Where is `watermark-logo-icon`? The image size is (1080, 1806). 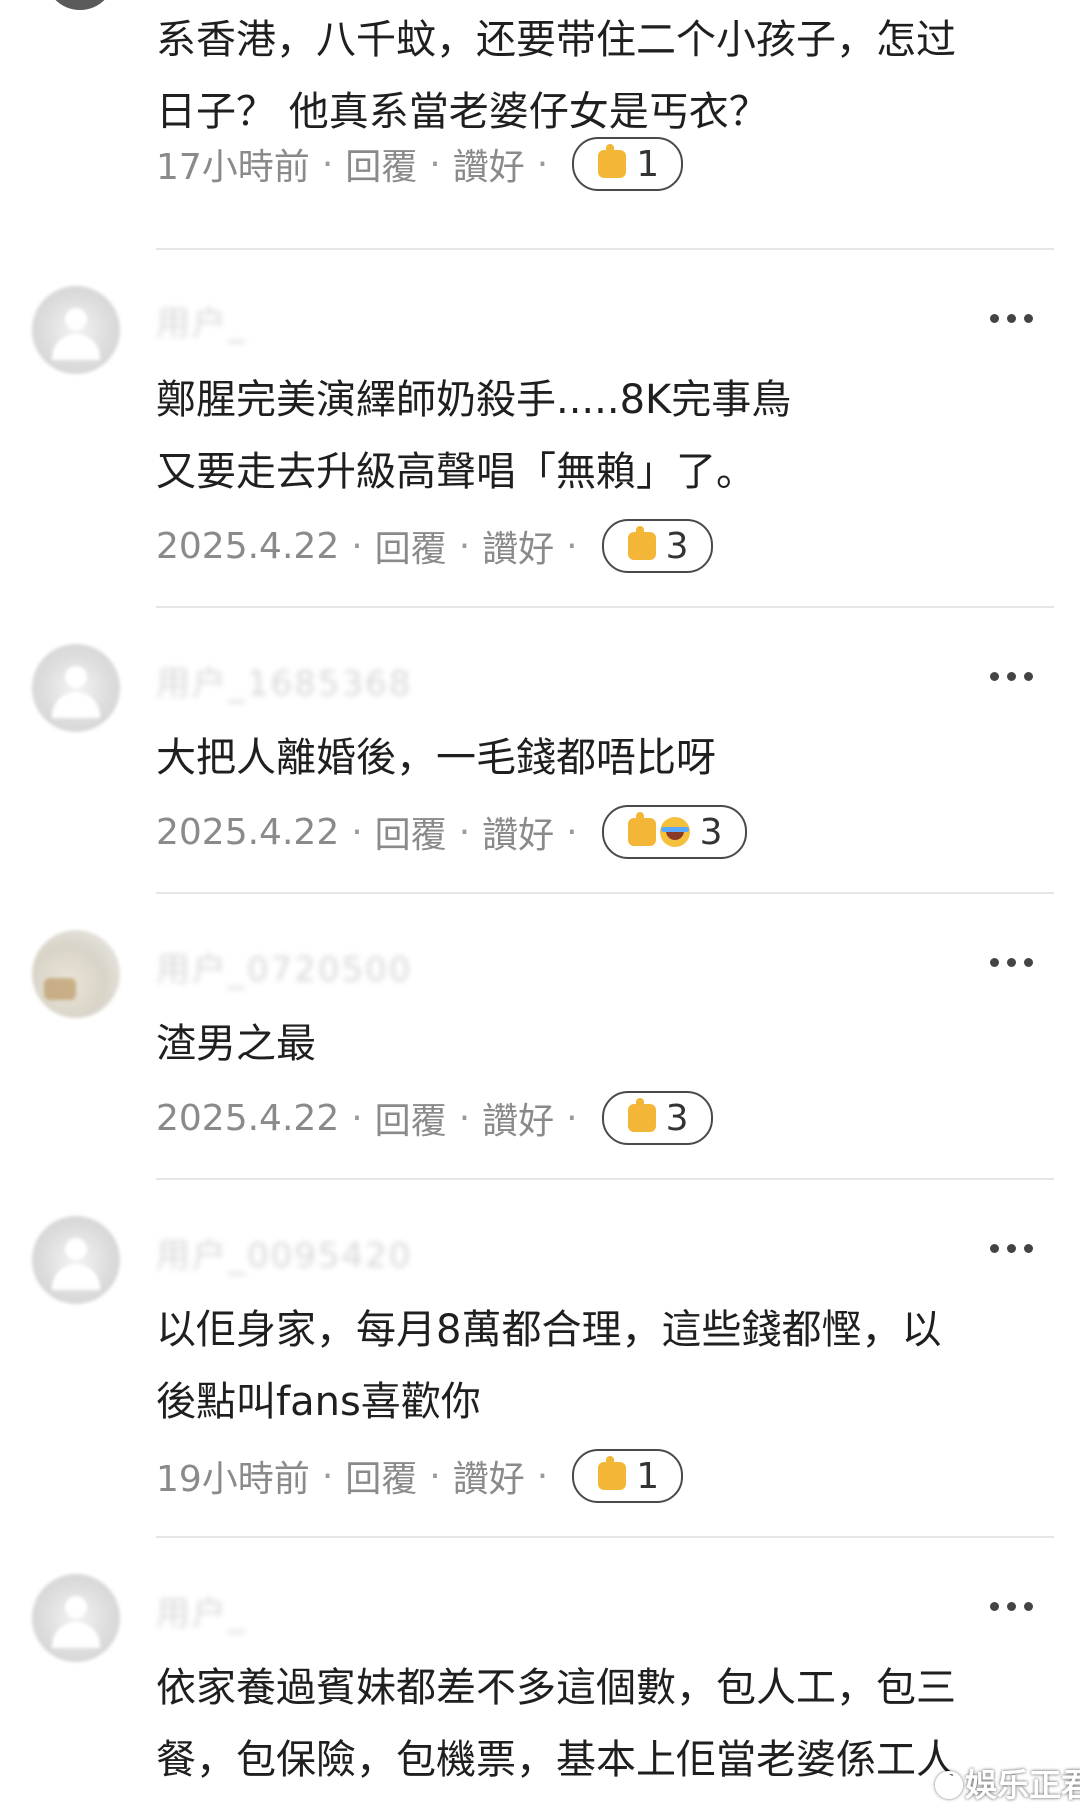 watermark-logo-icon is located at coordinates (949, 1785).